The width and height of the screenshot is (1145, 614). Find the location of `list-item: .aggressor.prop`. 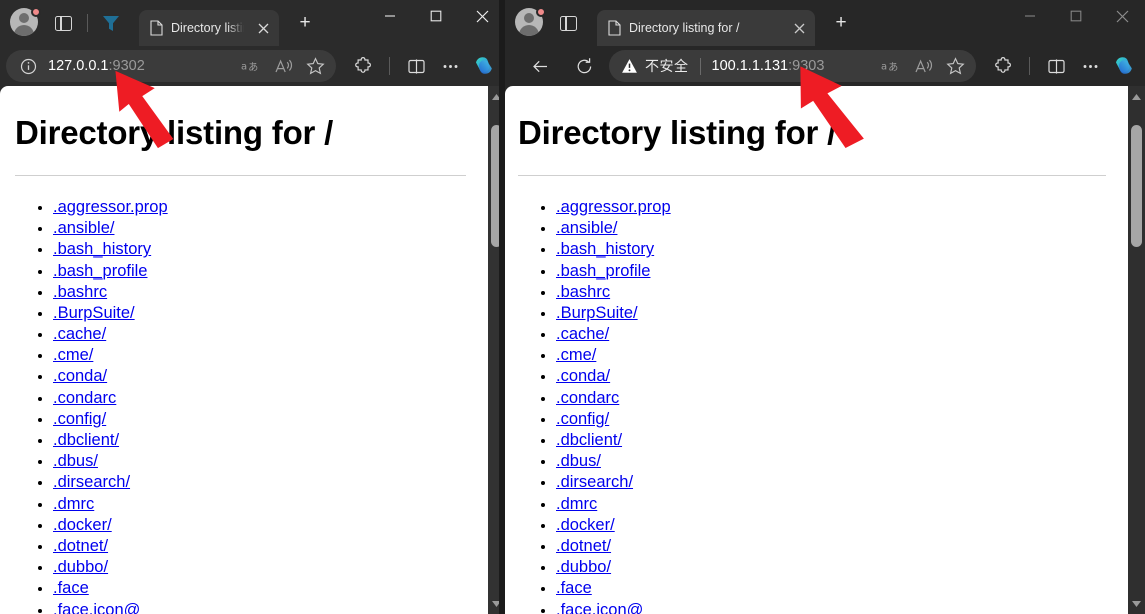

list-item: .aggressor.prop is located at coordinates (833, 207).